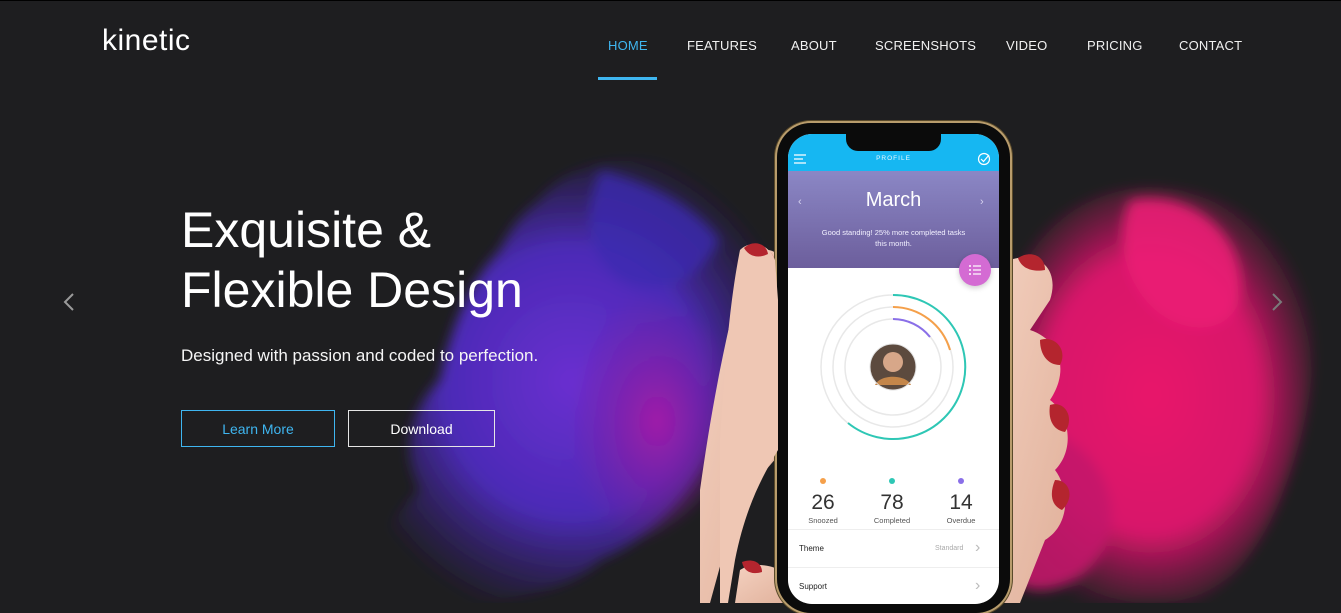  Describe the element at coordinates (813, 586) in the screenshot. I see `row-label: Support` at that location.